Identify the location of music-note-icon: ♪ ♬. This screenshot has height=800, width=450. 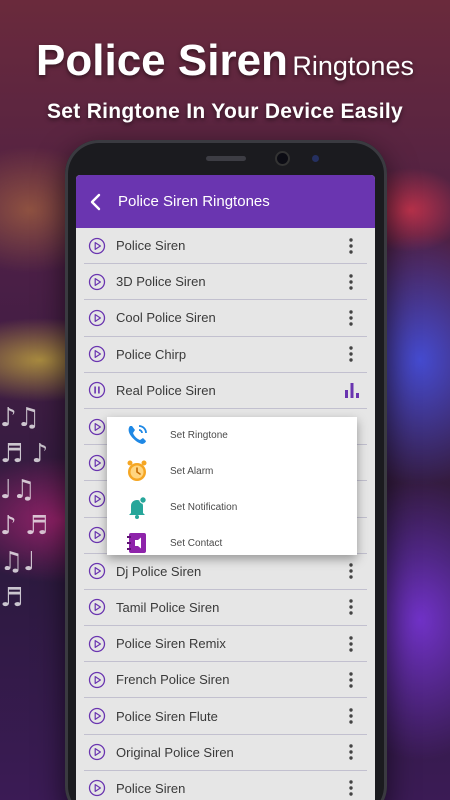
(24, 526).